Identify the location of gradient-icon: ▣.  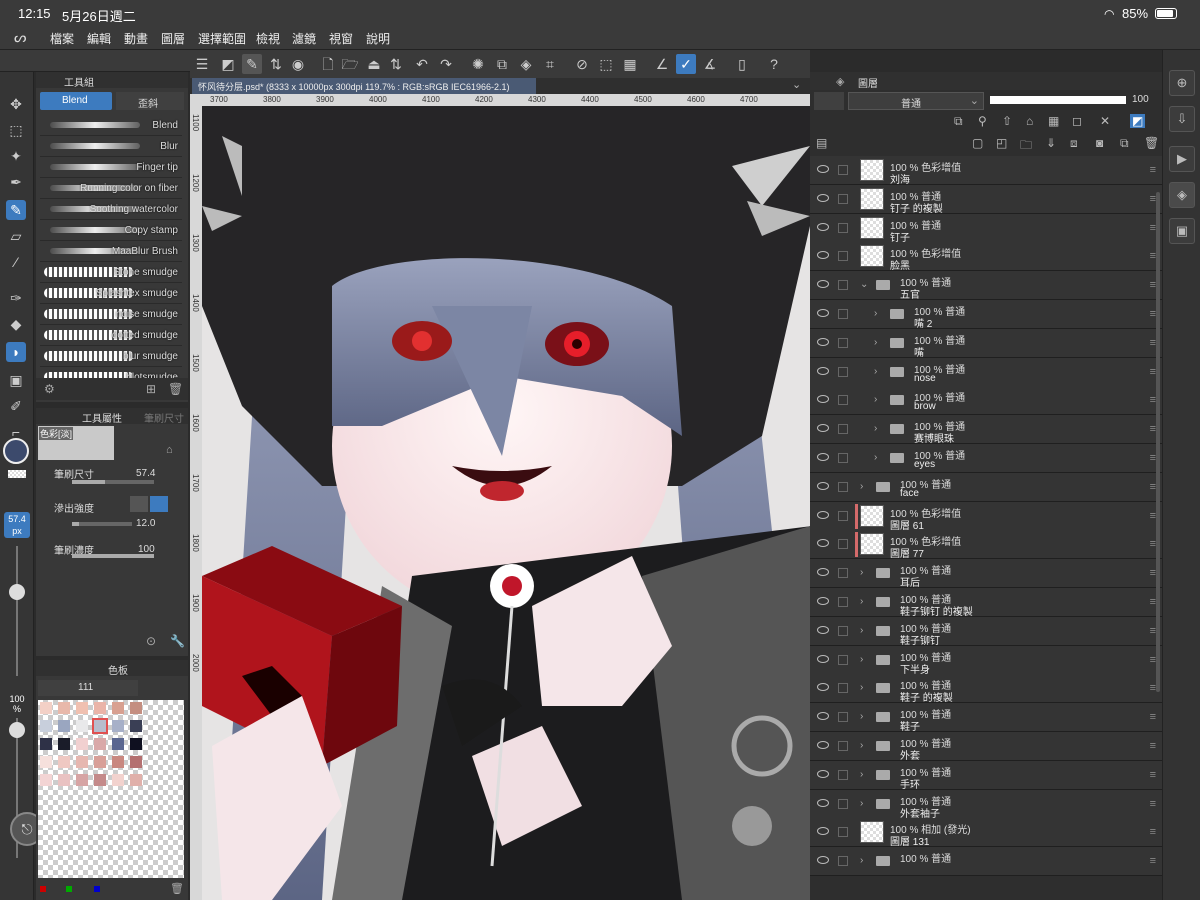
(16, 380).